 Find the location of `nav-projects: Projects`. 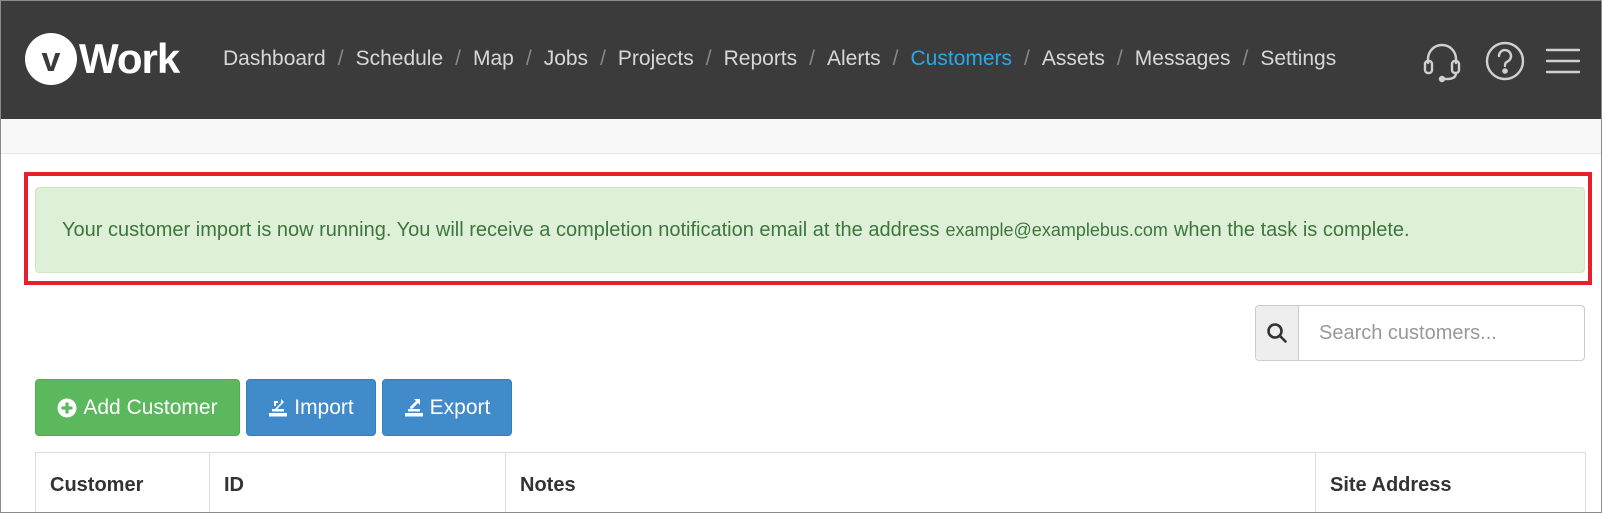

nav-projects: Projects is located at coordinates (656, 59).